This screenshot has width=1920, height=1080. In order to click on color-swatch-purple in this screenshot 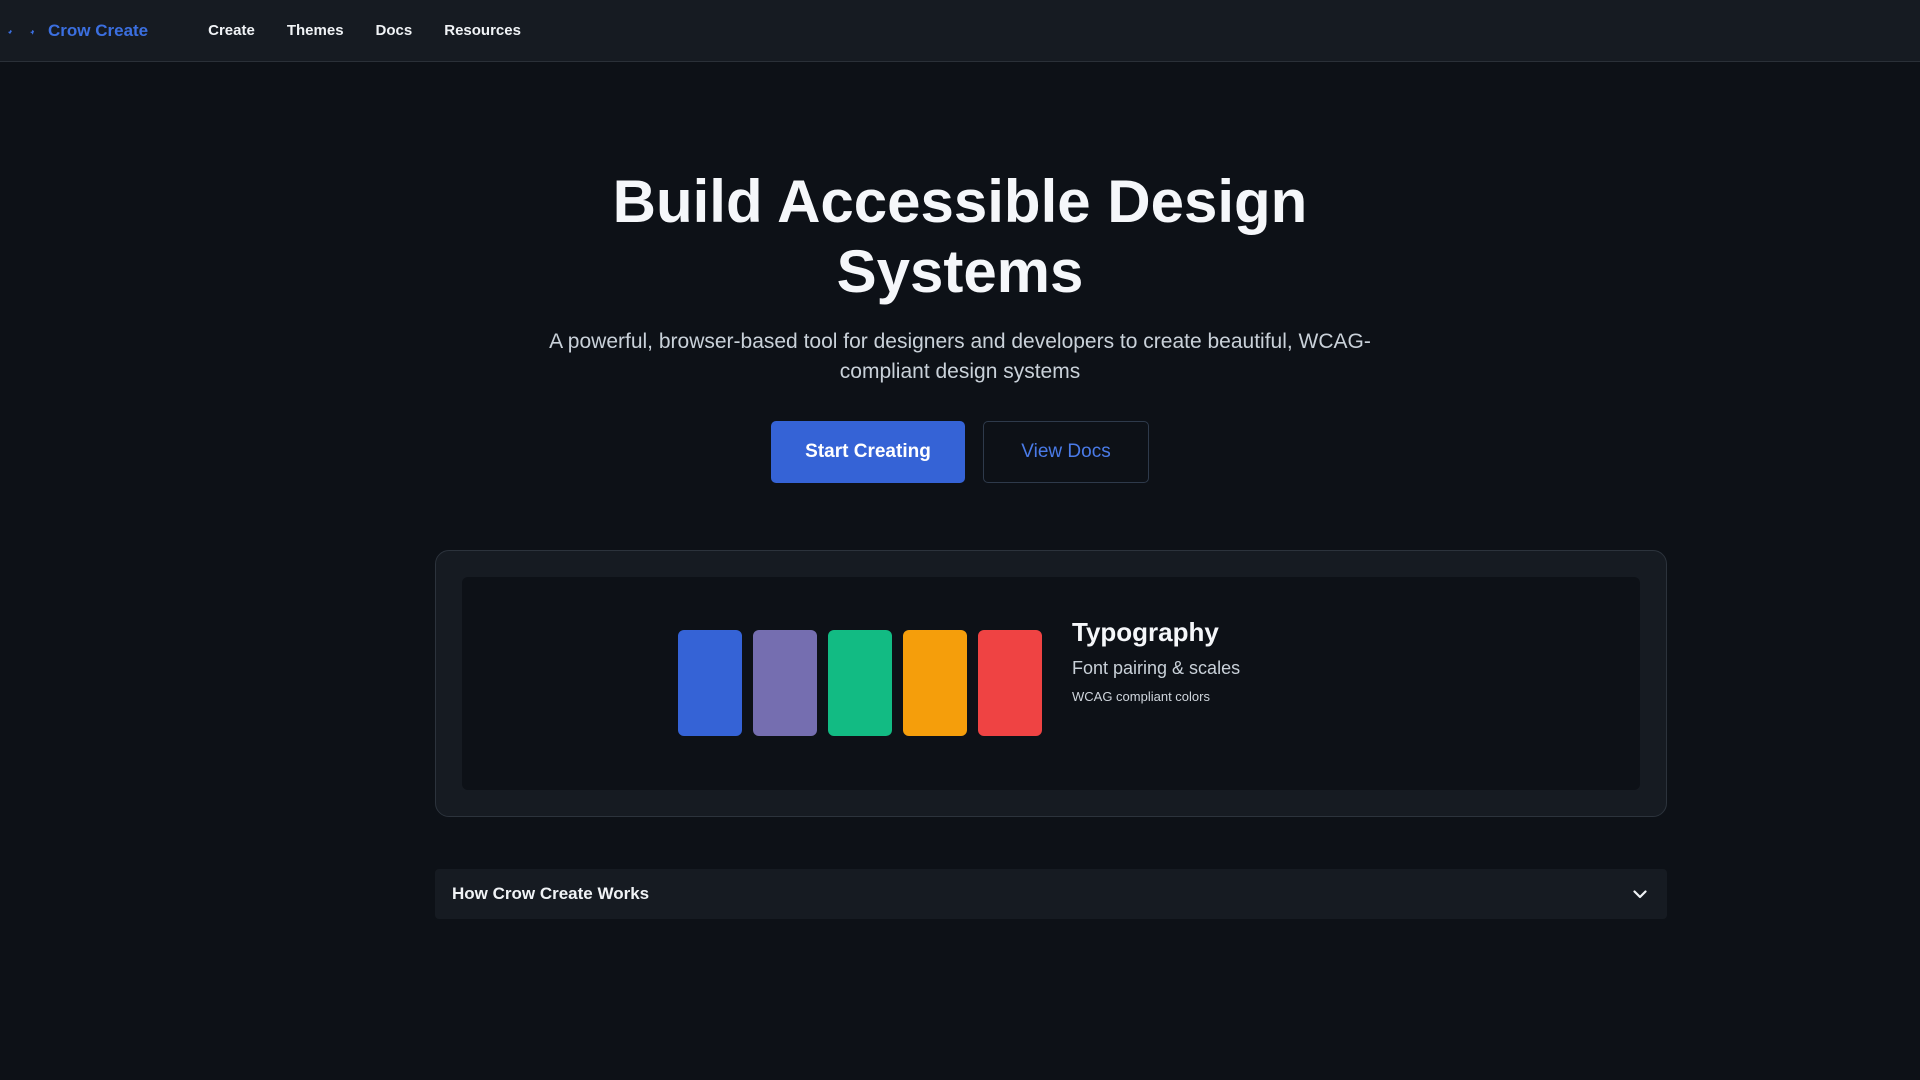, I will do `click(785, 683)`.